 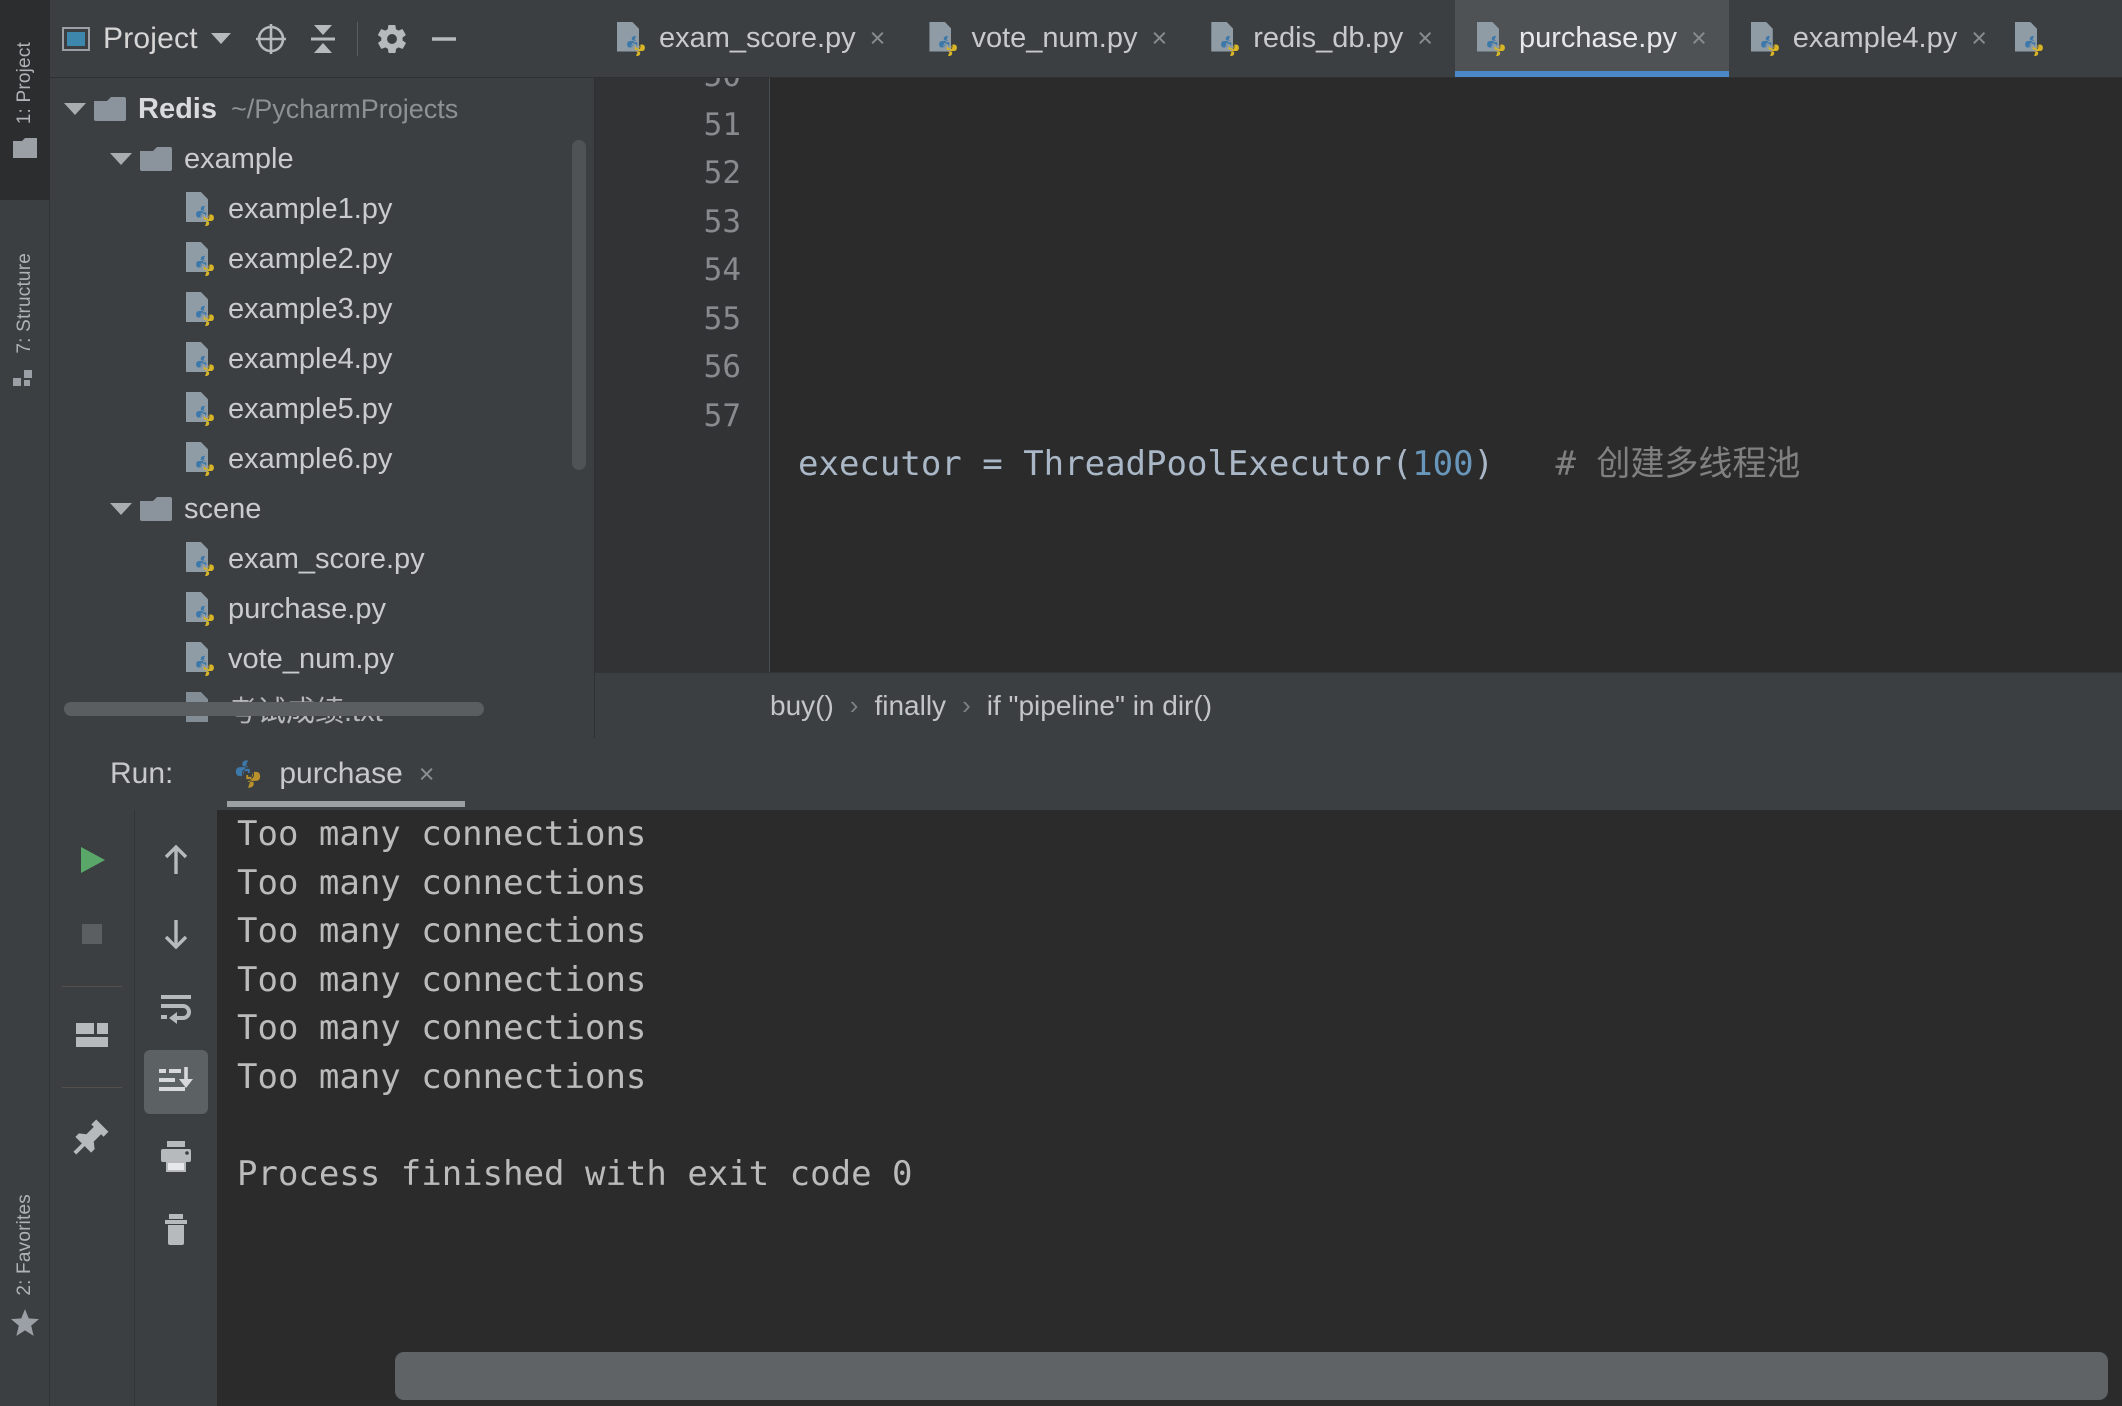 I want to click on stop-button, so click(x=92, y=934).